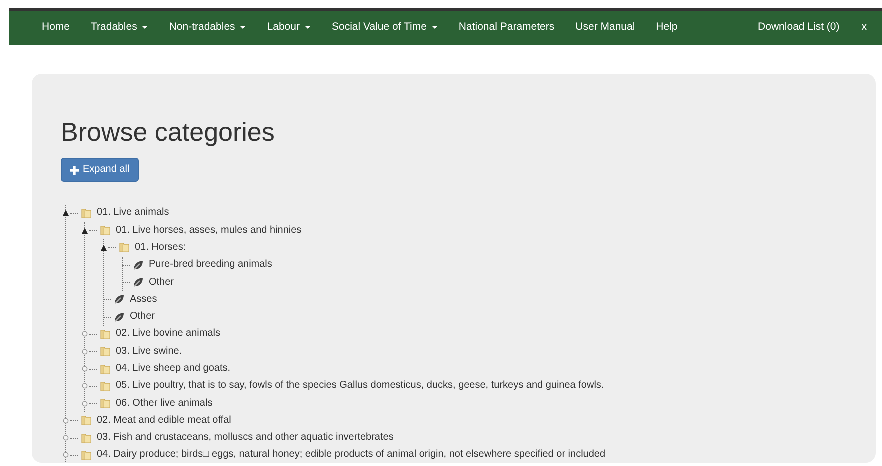 This screenshot has height=466, width=882. Describe the element at coordinates (144, 300) in the screenshot. I see `tree-item: Asses` at that location.